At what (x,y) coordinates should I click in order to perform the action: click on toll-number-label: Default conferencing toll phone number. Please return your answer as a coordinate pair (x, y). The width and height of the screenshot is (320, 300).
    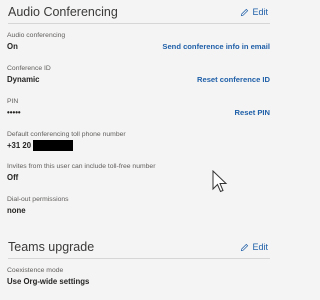
    Looking at the image, I should click on (66, 134).